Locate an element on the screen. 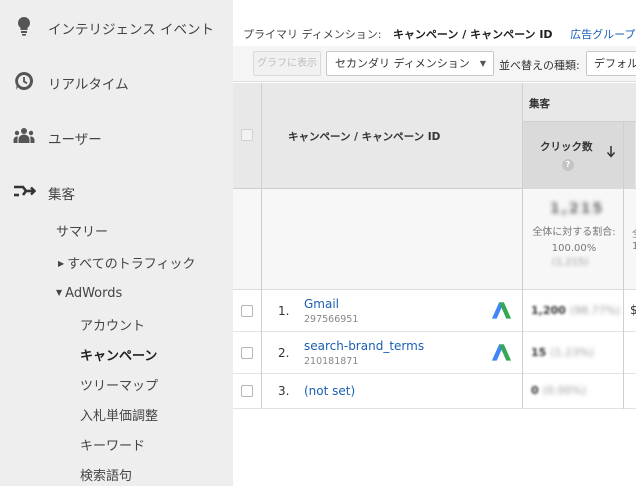 The height and width of the screenshot is (486, 636). sidebar-item-label: AdWords is located at coordinates (94, 293).